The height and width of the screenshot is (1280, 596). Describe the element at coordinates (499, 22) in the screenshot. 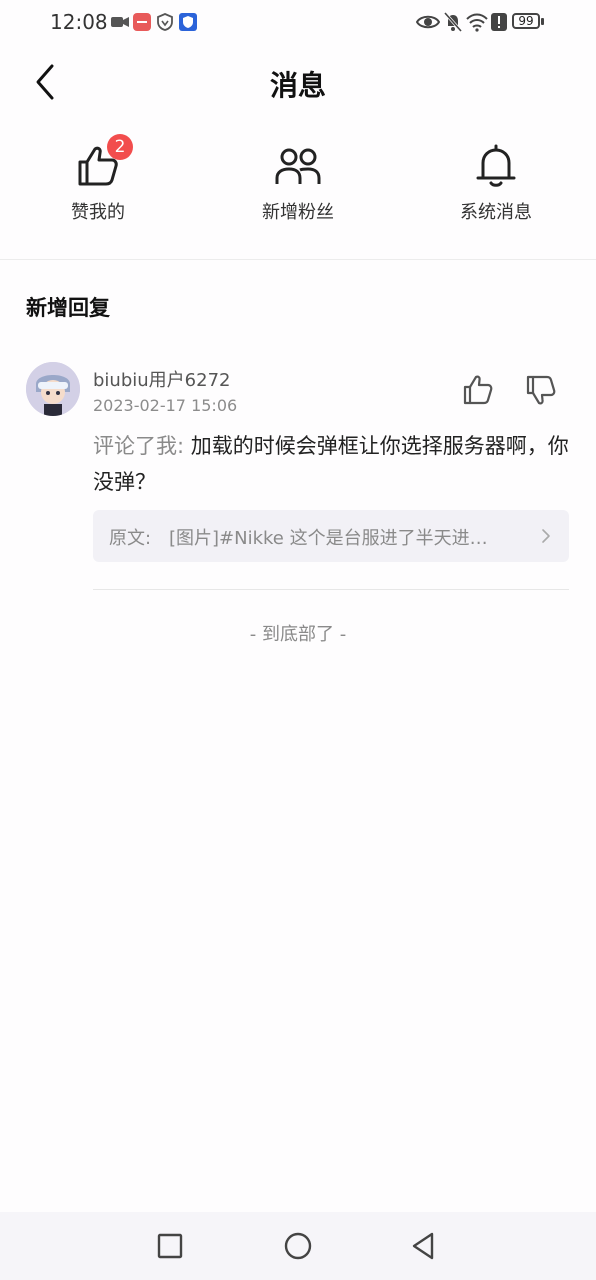

I see `alert-icon` at that location.